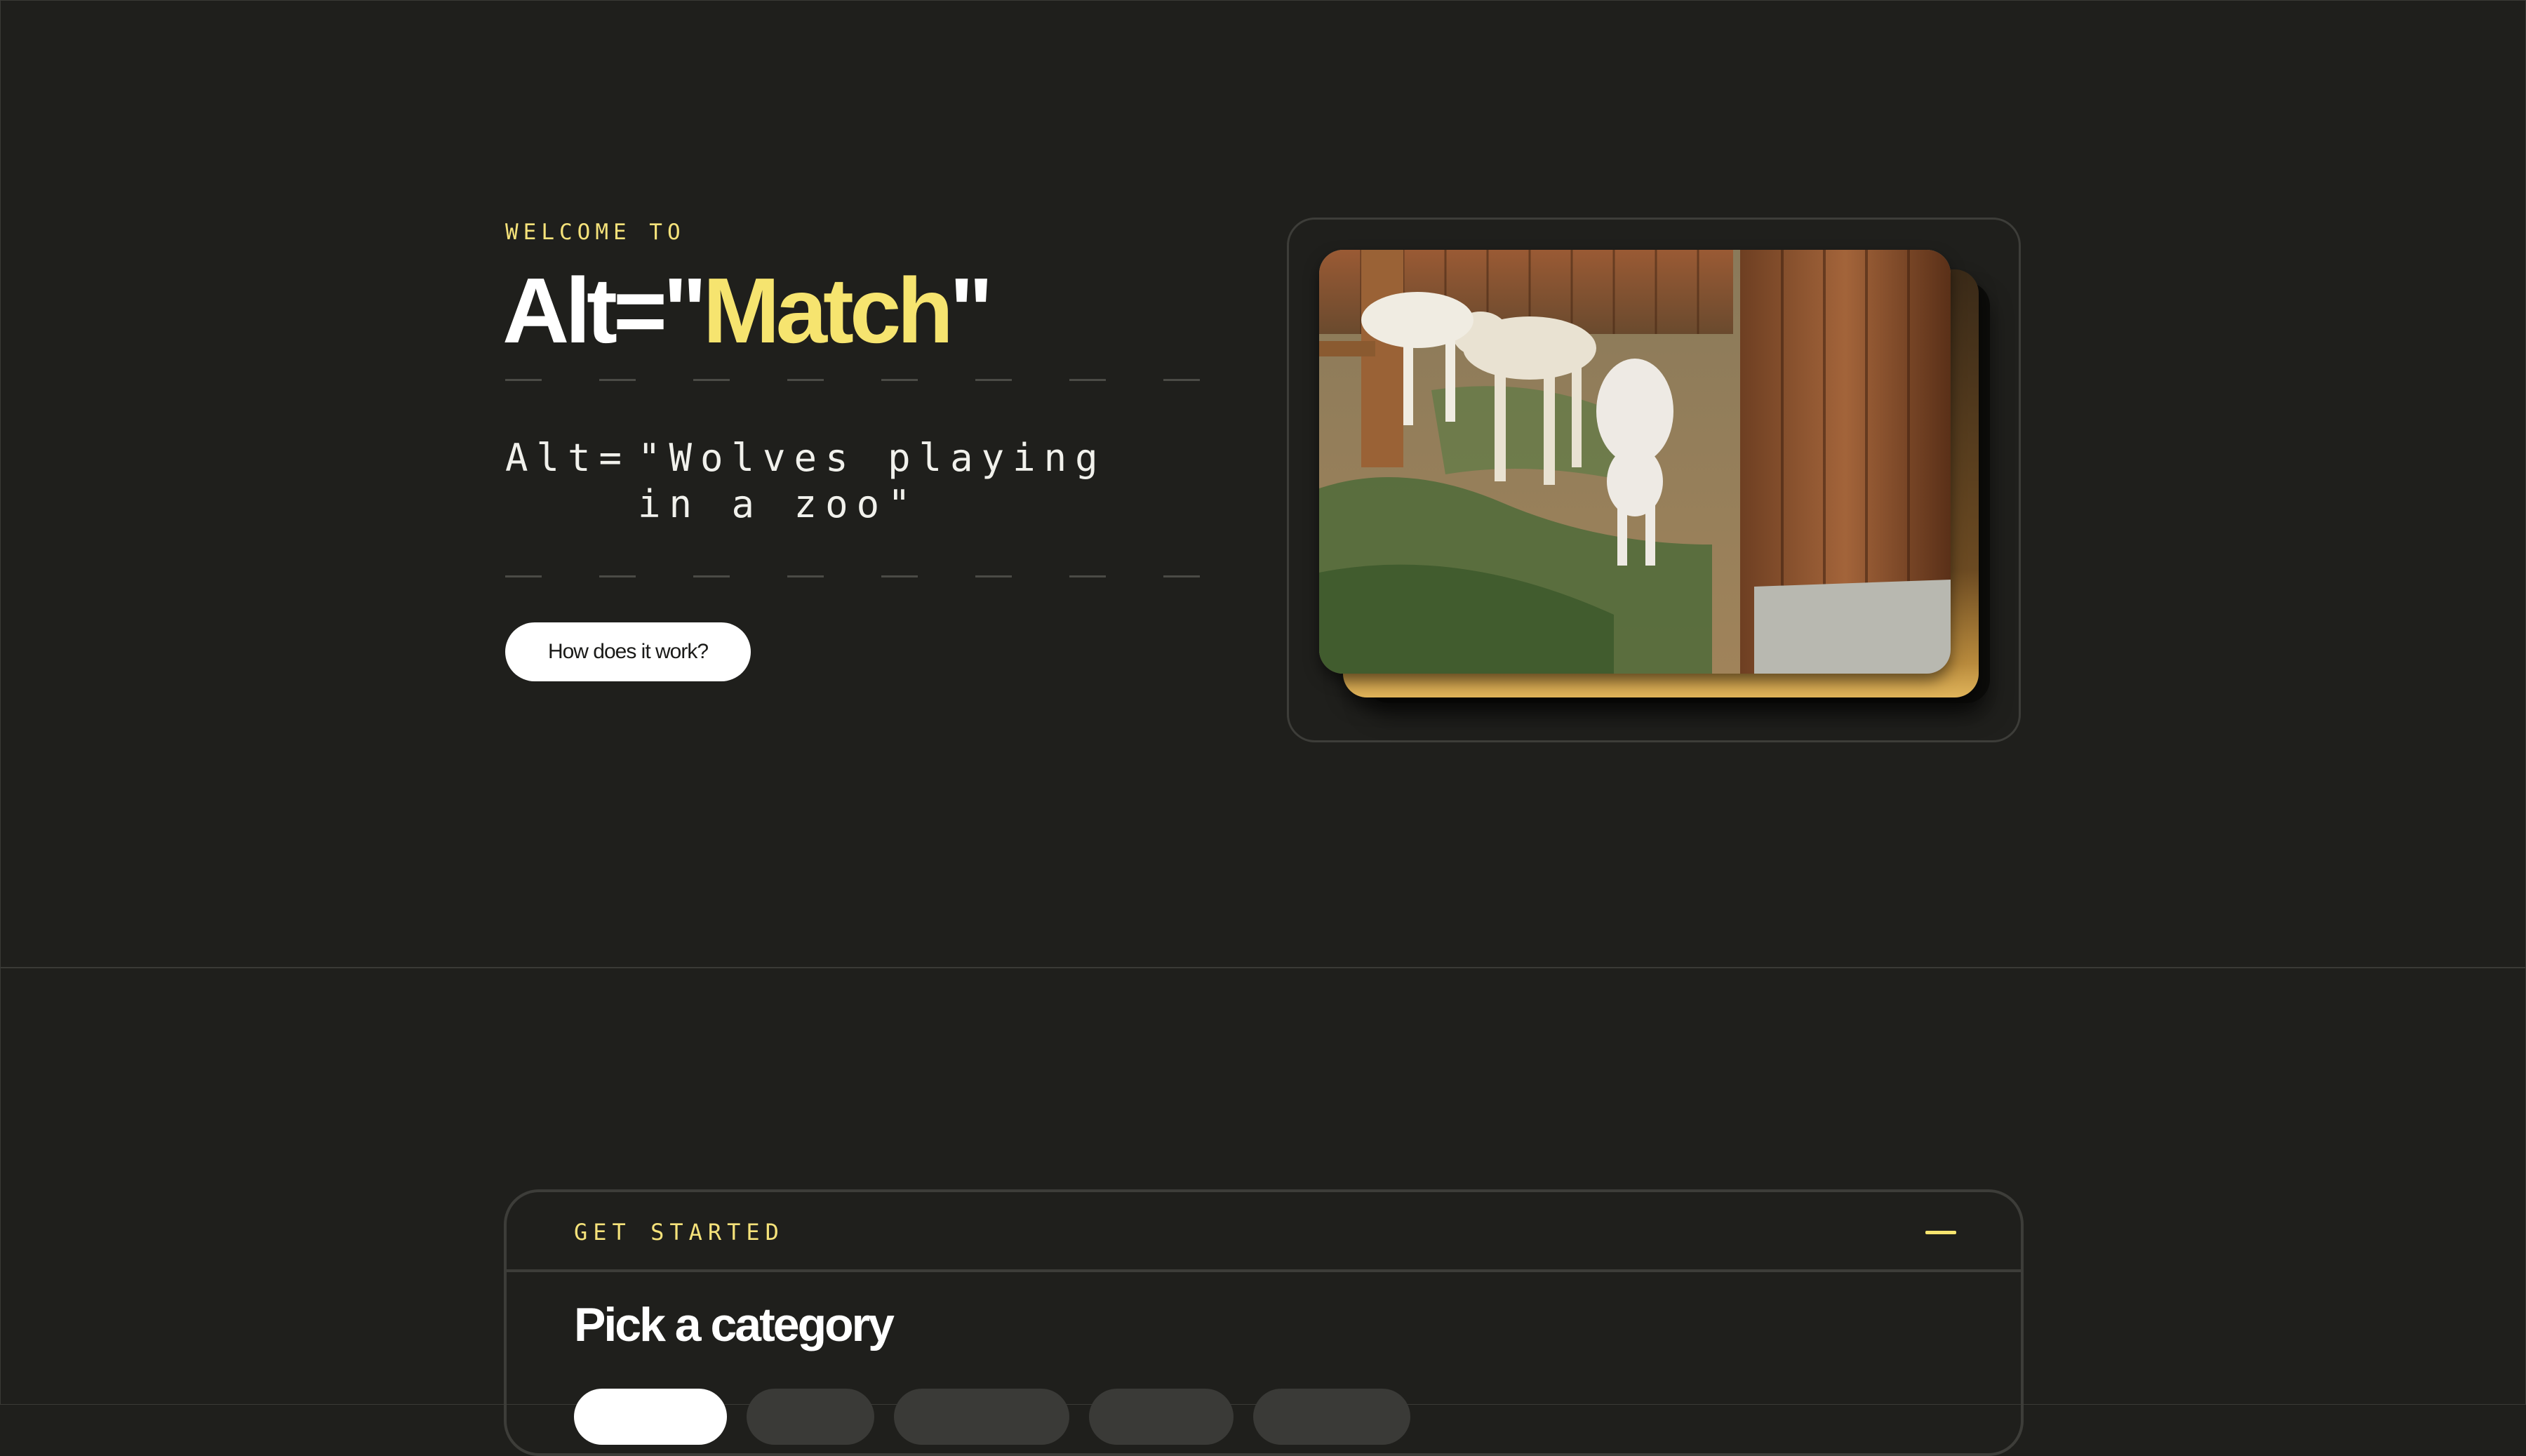 This screenshot has height=1456, width=2526. Describe the element at coordinates (1264, 1232) in the screenshot. I see `panel-header: GET STARTED` at that location.